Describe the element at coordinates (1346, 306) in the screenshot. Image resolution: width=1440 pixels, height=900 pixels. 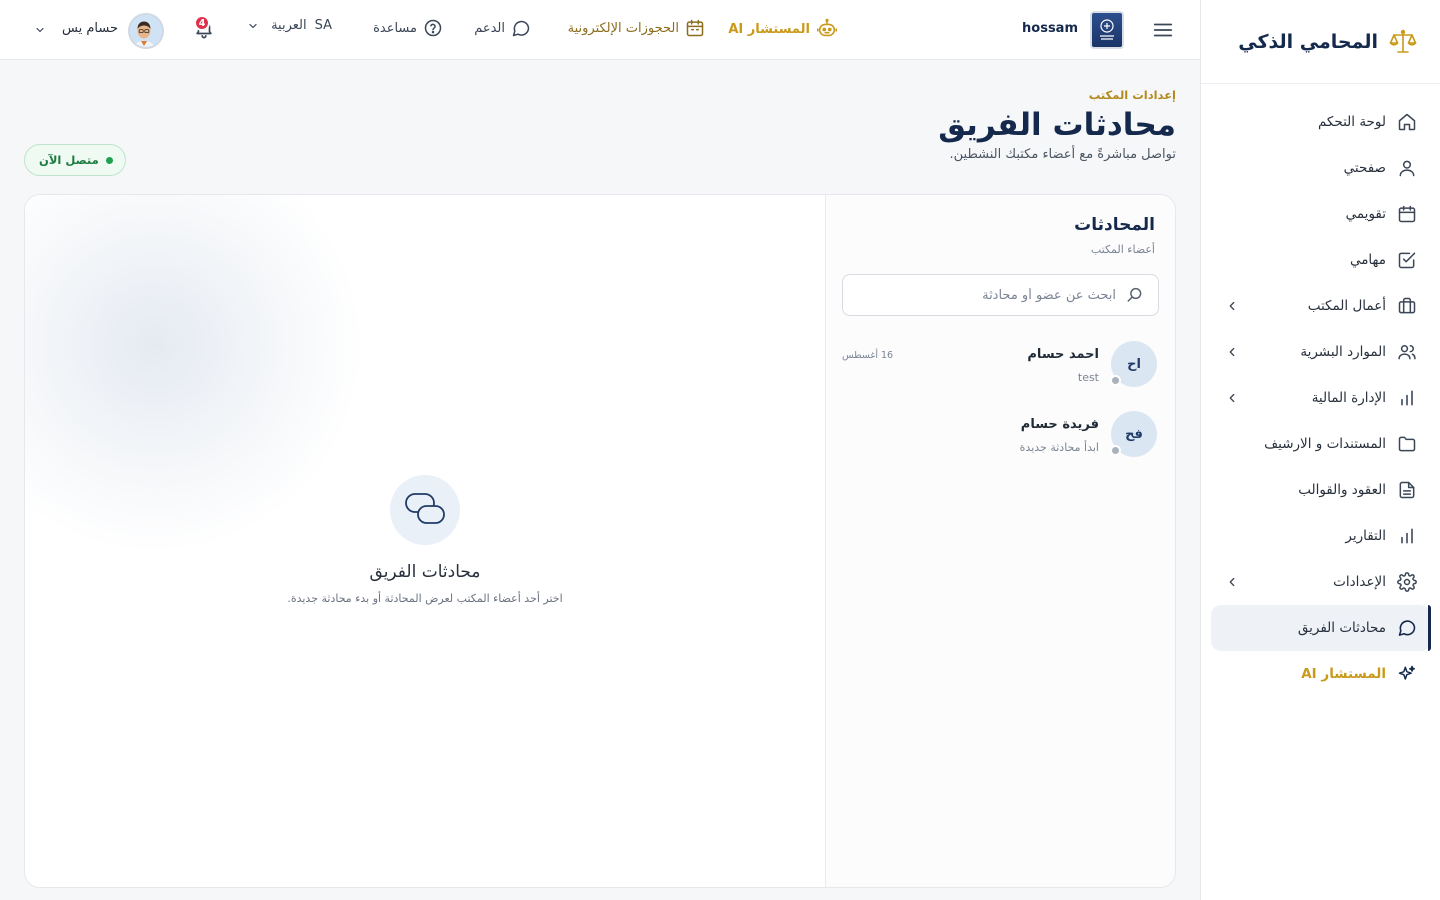
I see `sidebar-item-label: أعمال المكتب` at that location.